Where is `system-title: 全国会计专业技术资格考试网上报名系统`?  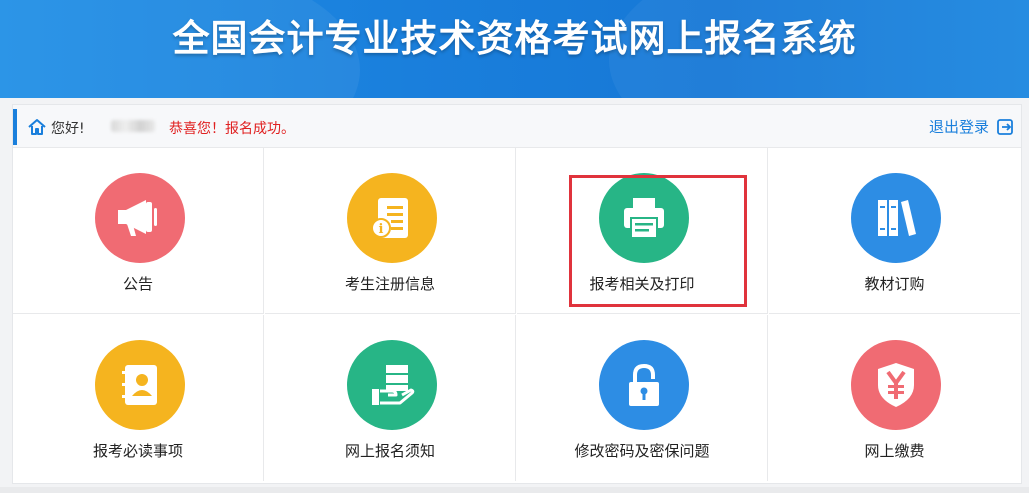
system-title: 全国会计专业技术资格考试网上报名系统 is located at coordinates (514, 38).